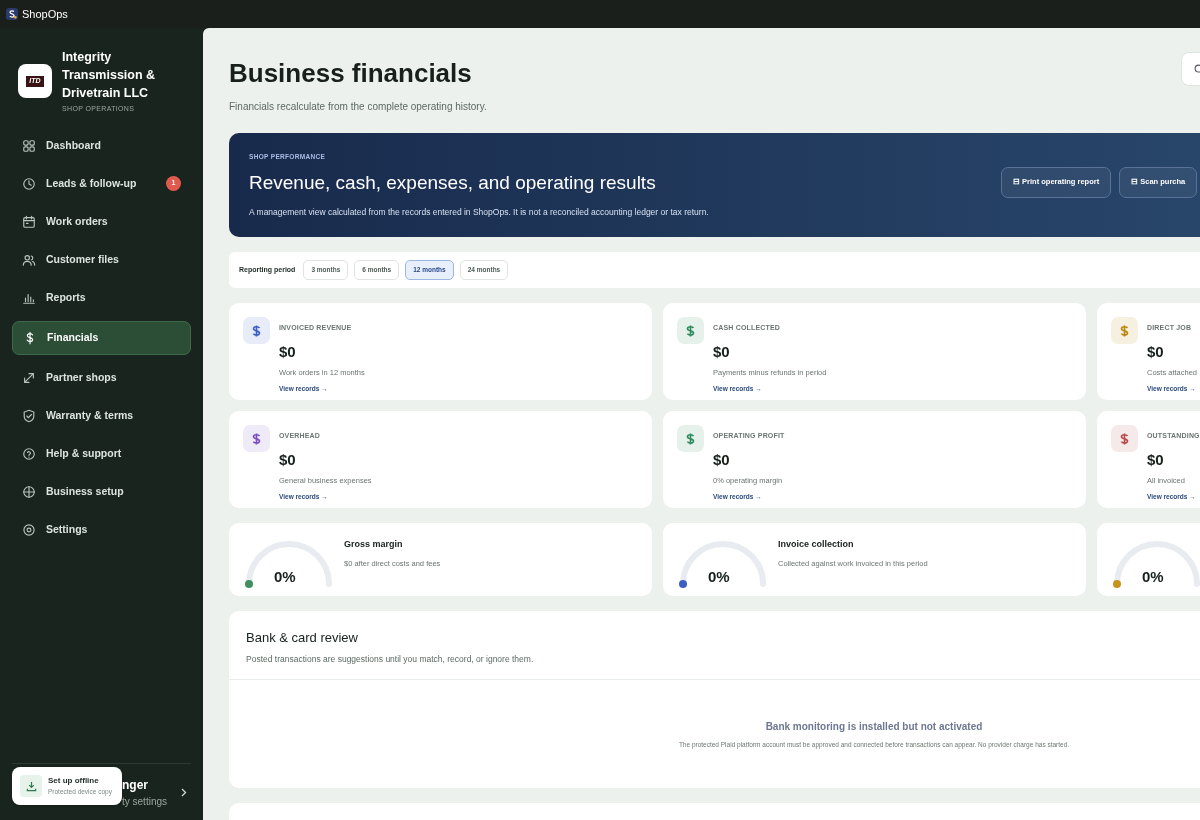 The height and width of the screenshot is (820, 1200). Describe the element at coordinates (101, 145) in the screenshot. I see `nav-item: Dashboard` at that location.